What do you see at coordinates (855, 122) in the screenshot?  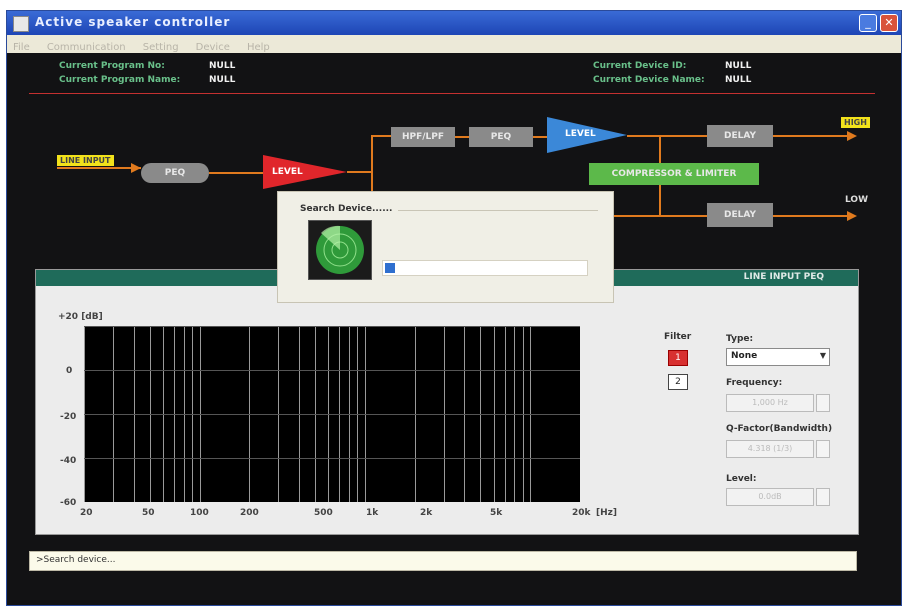 I see `high-output-label: HIGH` at bounding box center [855, 122].